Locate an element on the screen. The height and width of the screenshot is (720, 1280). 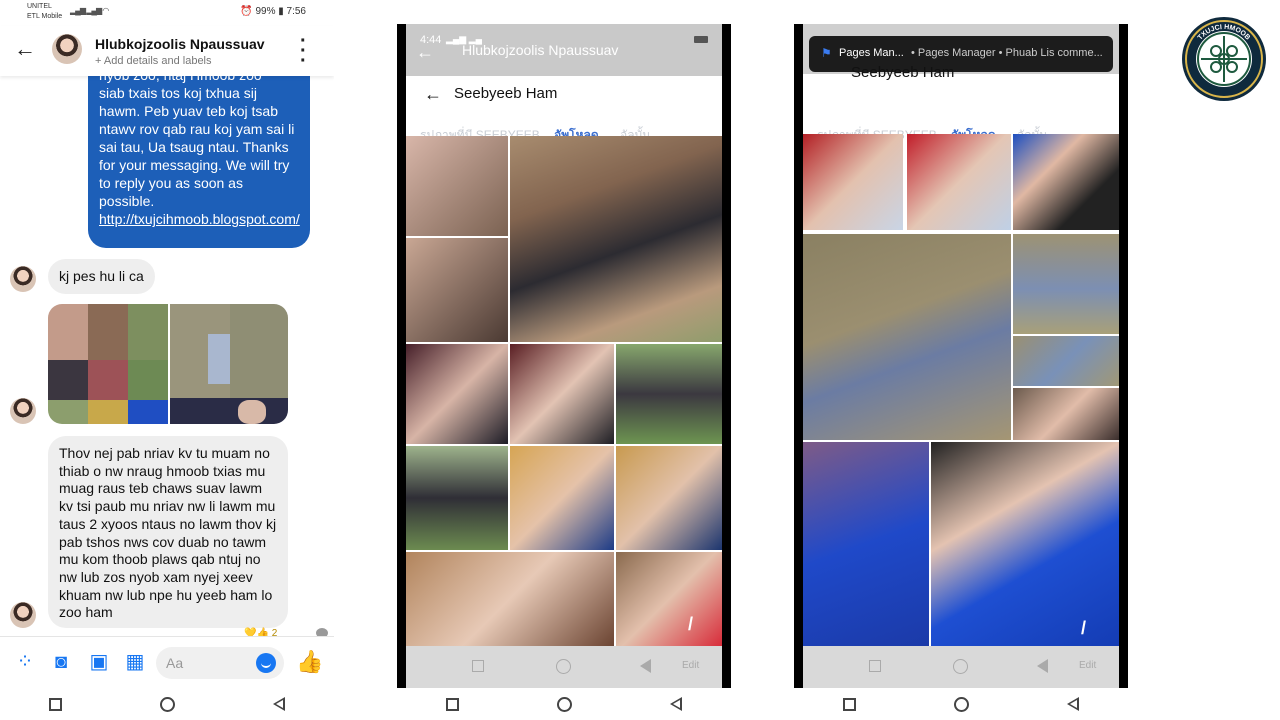
battery-icon is located at coordinates (701, 39).